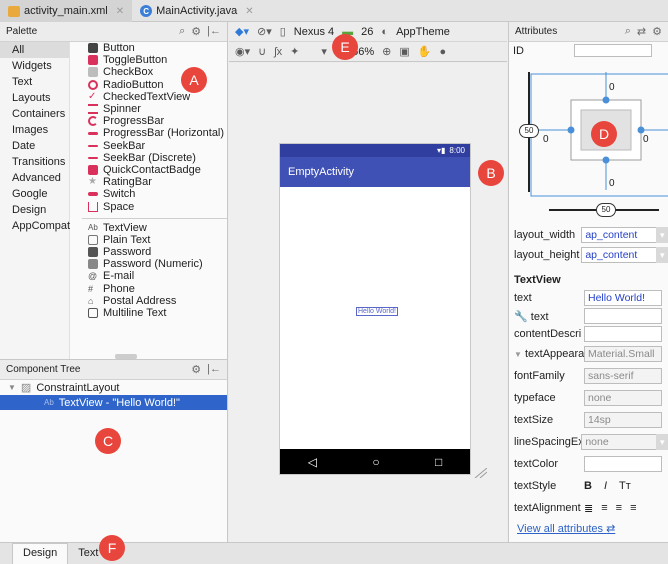 Image resolution: width=668 pixels, height=564 pixels. What do you see at coordinates (40, 553) in the screenshot?
I see `tab-design: Design` at bounding box center [40, 553].